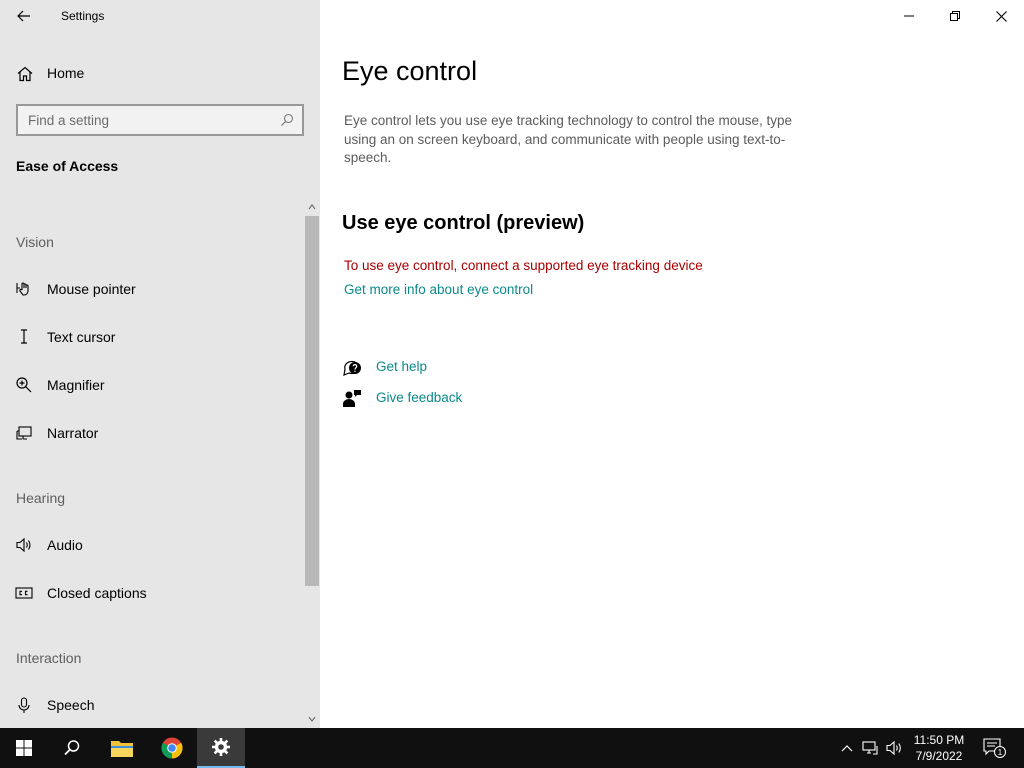  Describe the element at coordinates (73, 433) in the screenshot. I see `sidebar-item-label: Narrator` at that location.